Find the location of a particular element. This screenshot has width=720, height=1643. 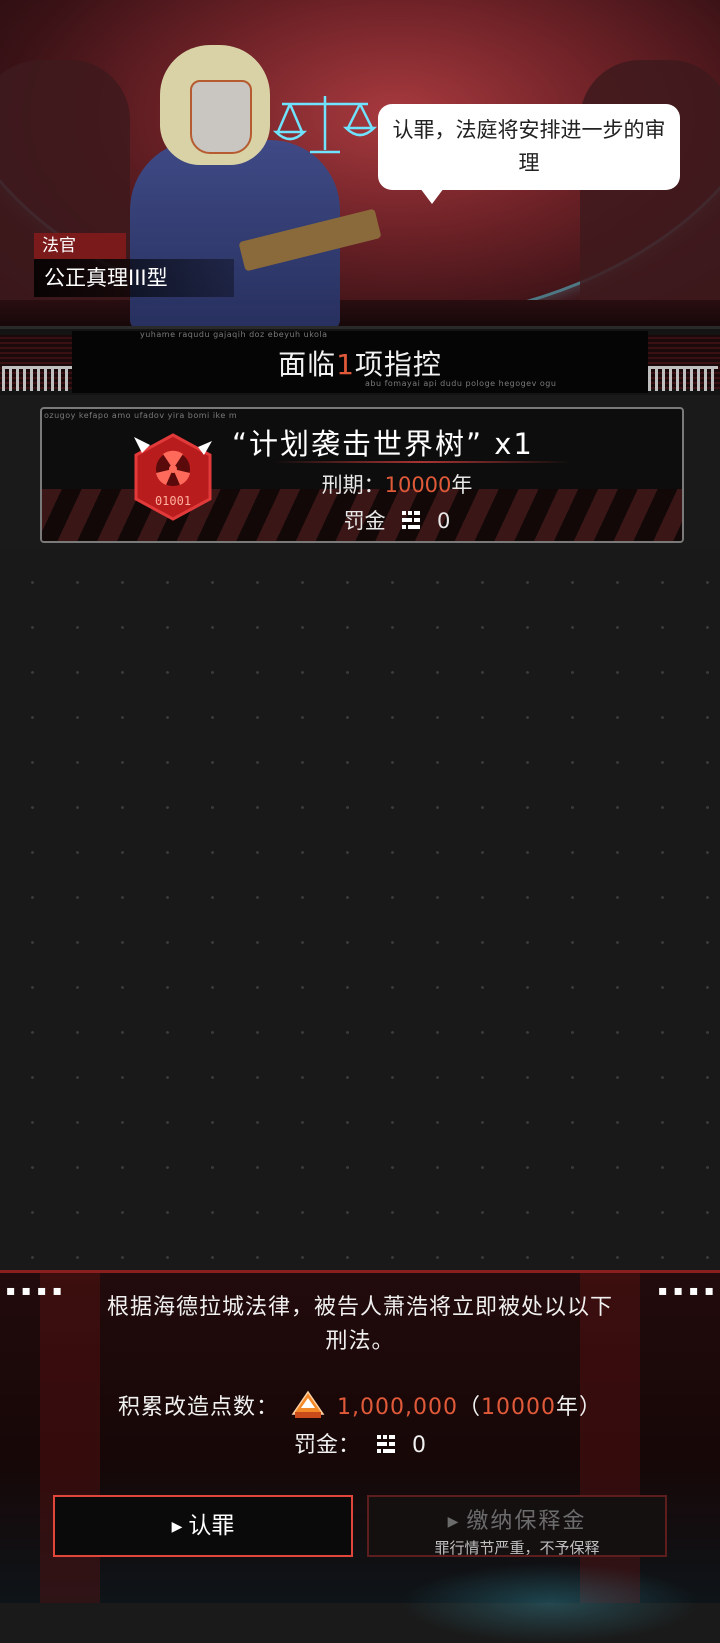

pay-bail-sub: 罪行情节严重，不予保释 is located at coordinates (517, 1548).